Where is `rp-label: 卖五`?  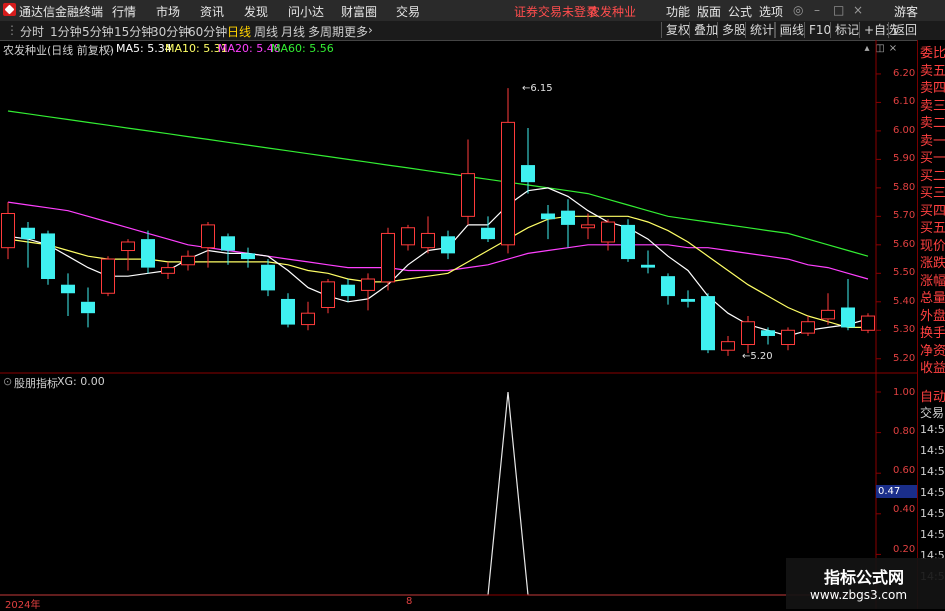
rp-label: 卖五 is located at coordinates (932, 71).